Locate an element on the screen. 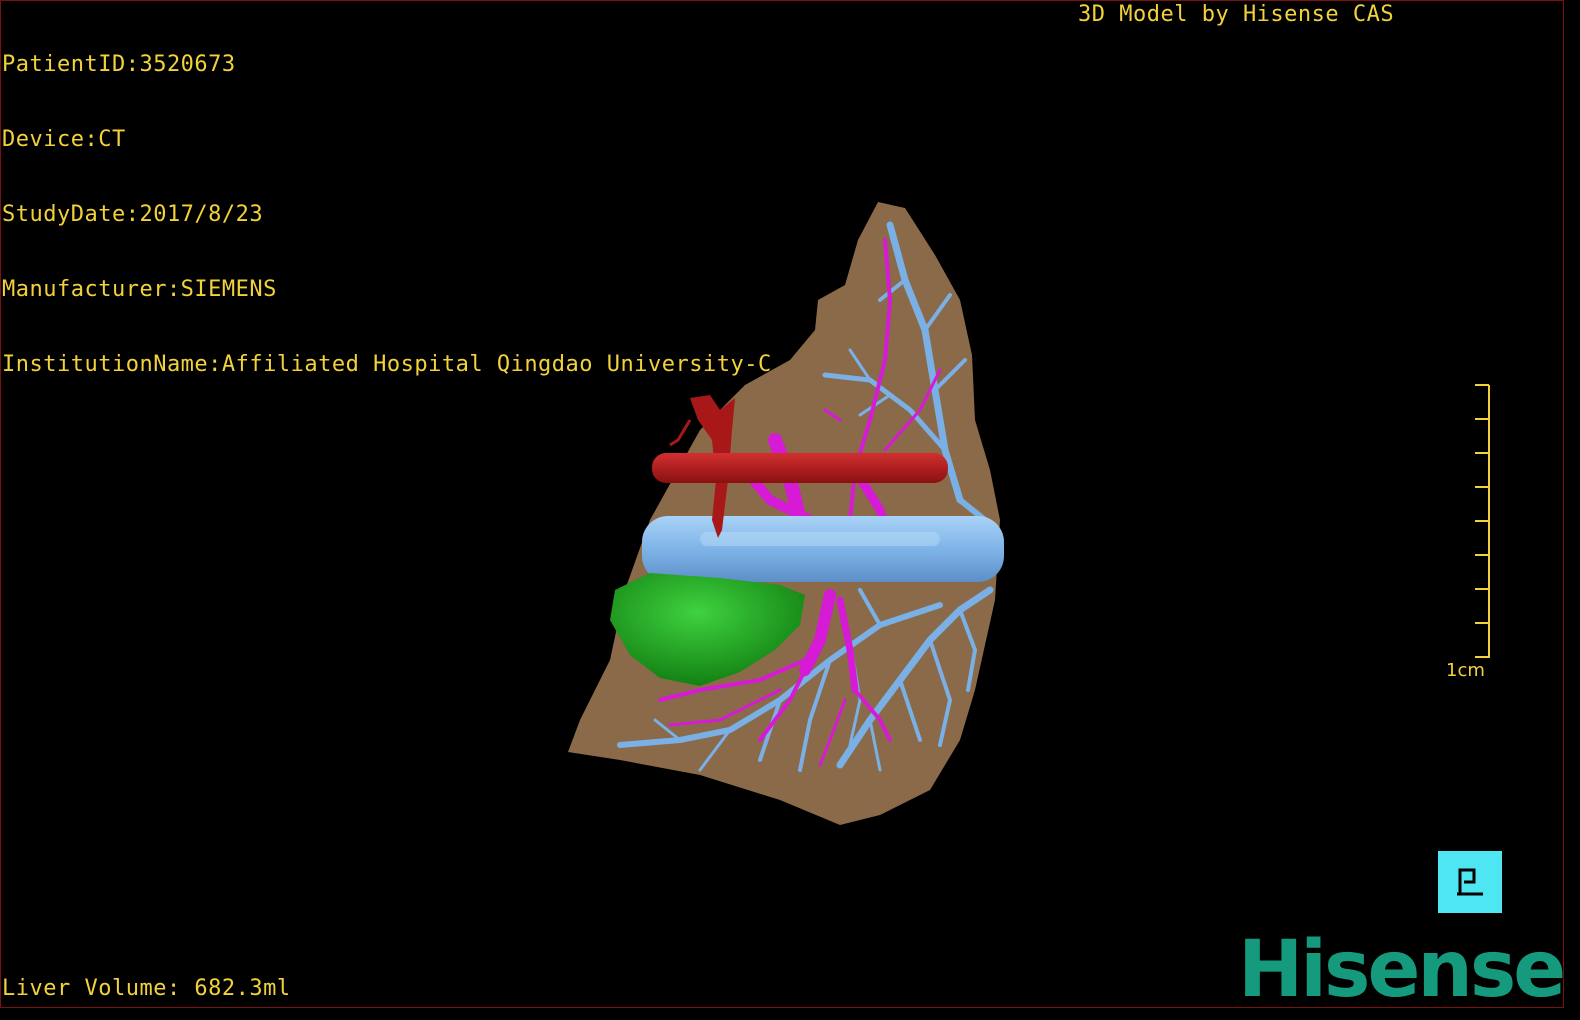 This screenshot has height=1020, width=1580. study-date-text: StudyDate:2017/8/23 is located at coordinates (133, 214).